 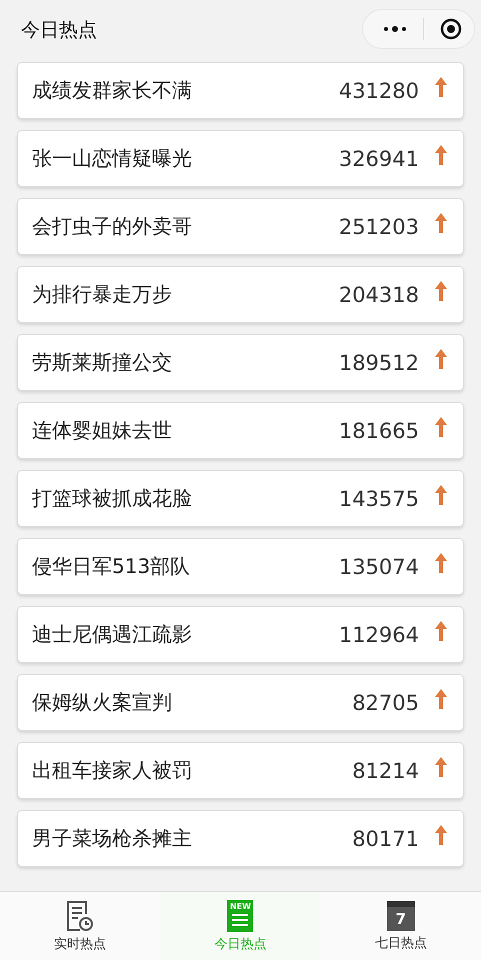 I want to click on topic-title: 劳斯莱斯撞公交, so click(x=102, y=362).